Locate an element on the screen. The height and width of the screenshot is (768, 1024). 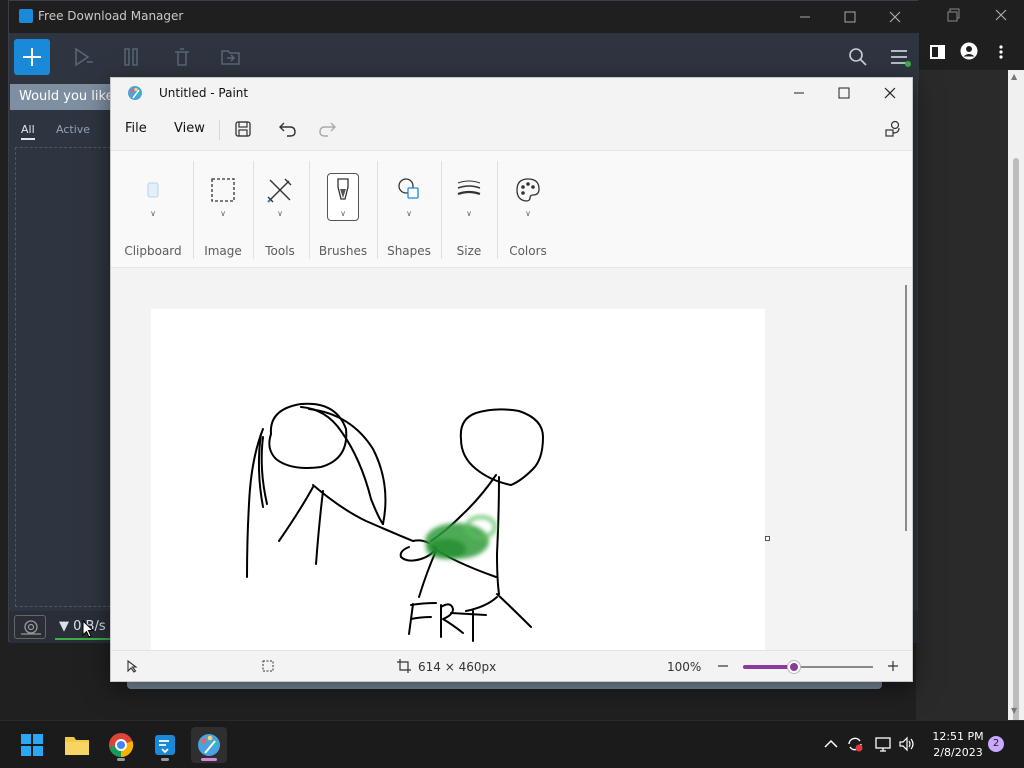
paint-app-icon is located at coordinates (135, 93).